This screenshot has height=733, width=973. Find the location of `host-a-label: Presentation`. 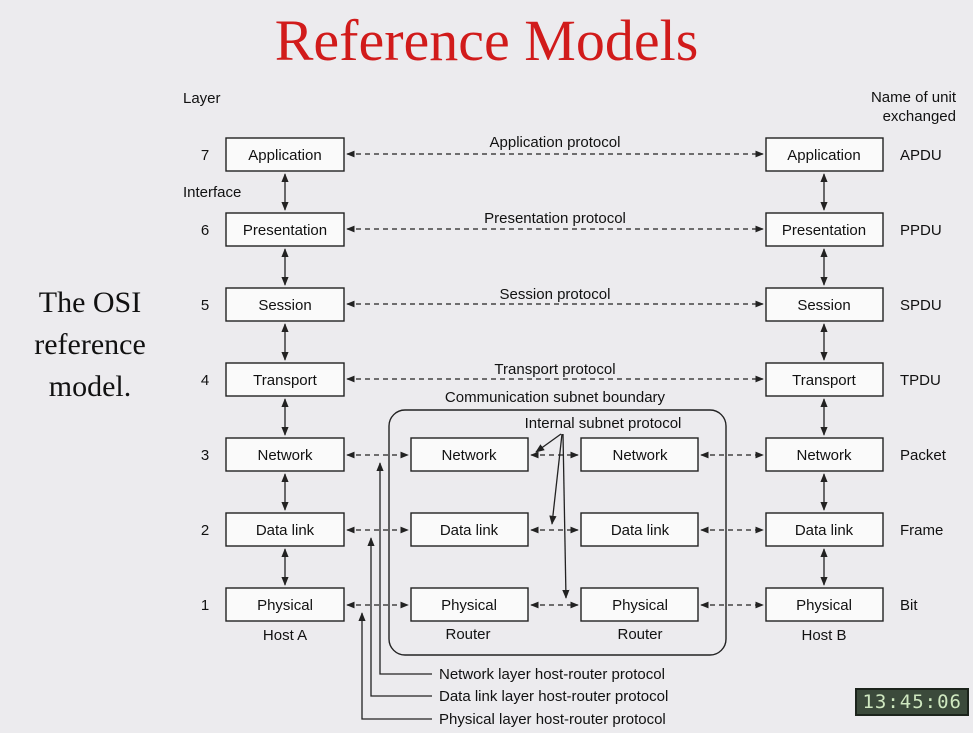

host-a-label: Presentation is located at coordinates (285, 230).